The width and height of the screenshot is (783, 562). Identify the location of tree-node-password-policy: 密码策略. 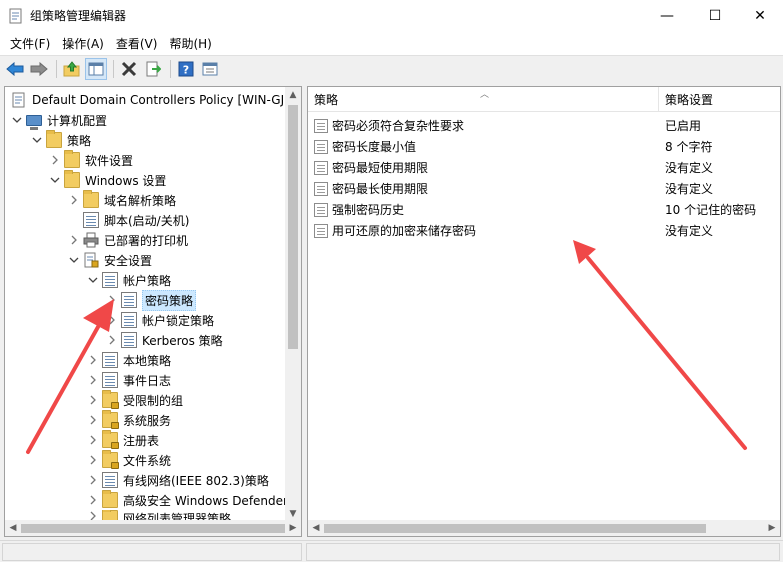
(151, 300).